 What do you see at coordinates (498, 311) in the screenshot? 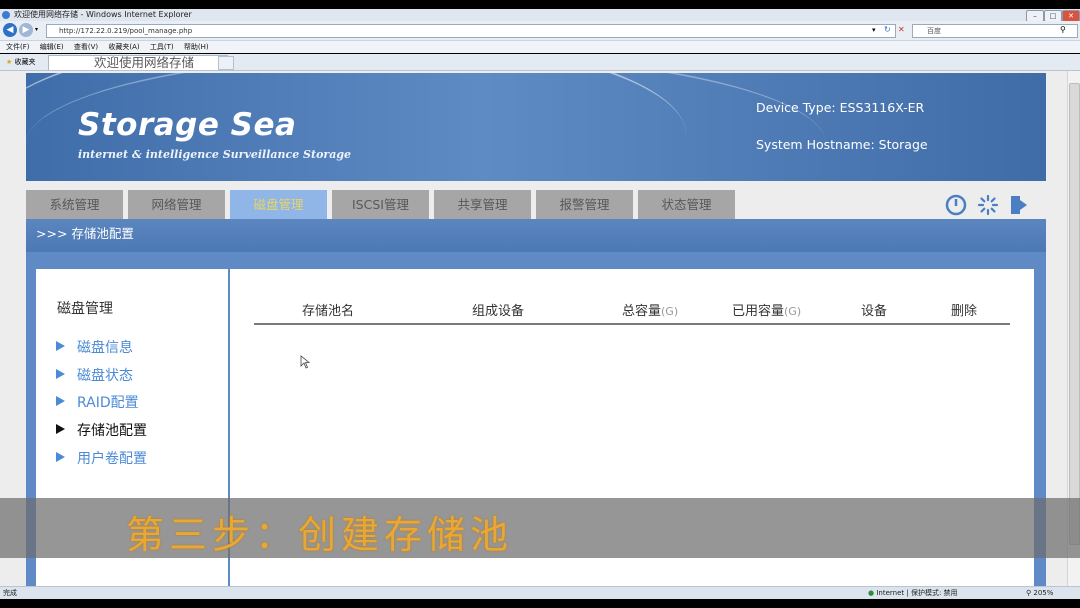
I see `column-header-devices: 组成设备` at bounding box center [498, 311].